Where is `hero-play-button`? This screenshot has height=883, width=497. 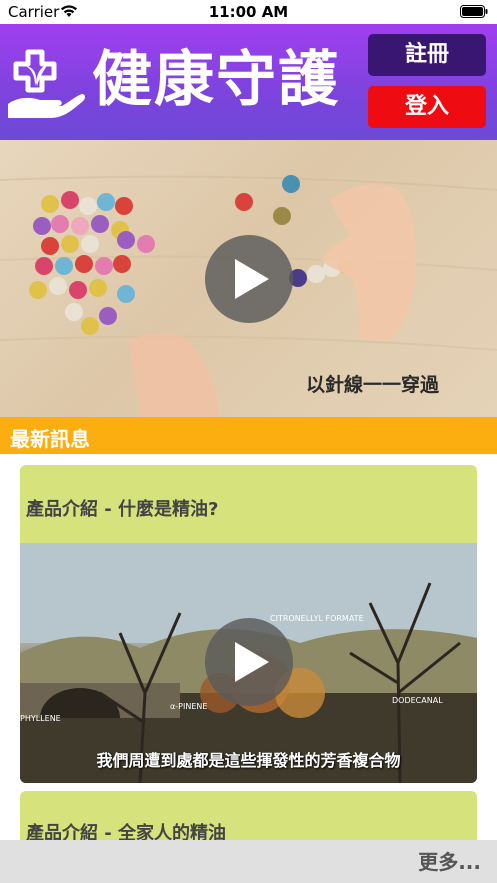 hero-play-button is located at coordinates (249, 279).